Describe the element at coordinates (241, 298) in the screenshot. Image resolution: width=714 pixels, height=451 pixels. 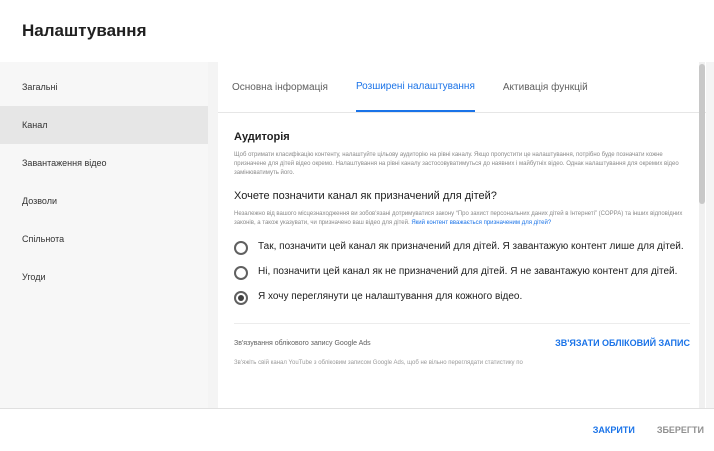
I see `radio-per-video` at that location.